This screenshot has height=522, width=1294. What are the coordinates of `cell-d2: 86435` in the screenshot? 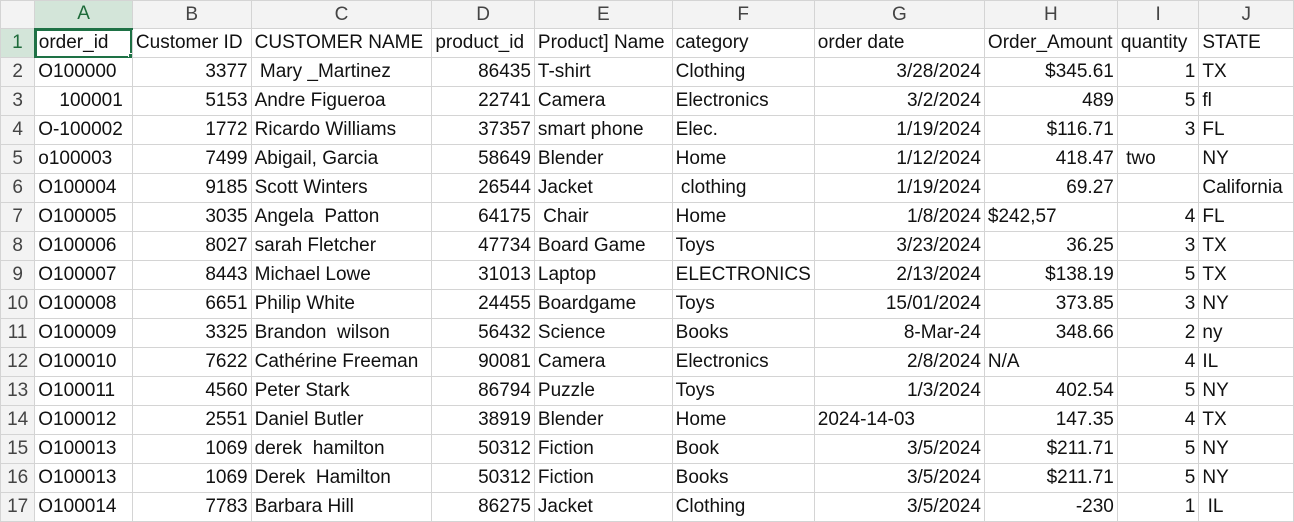 It's located at (483, 72).